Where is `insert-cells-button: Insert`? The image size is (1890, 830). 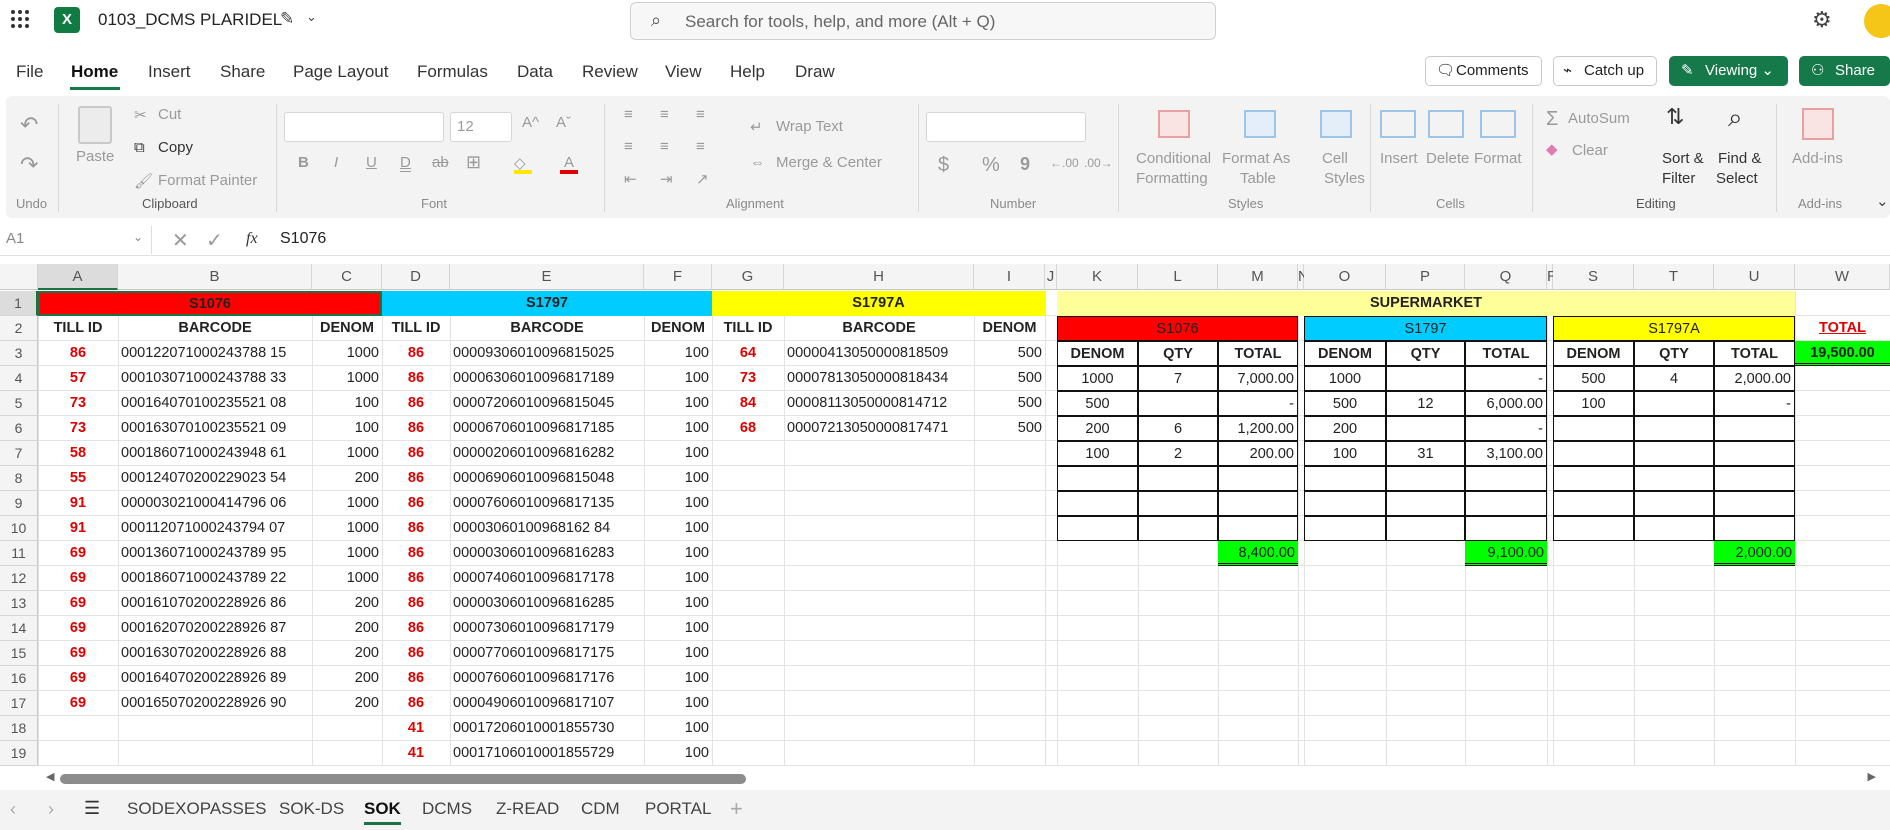 insert-cells-button: Insert is located at coordinates (1399, 158).